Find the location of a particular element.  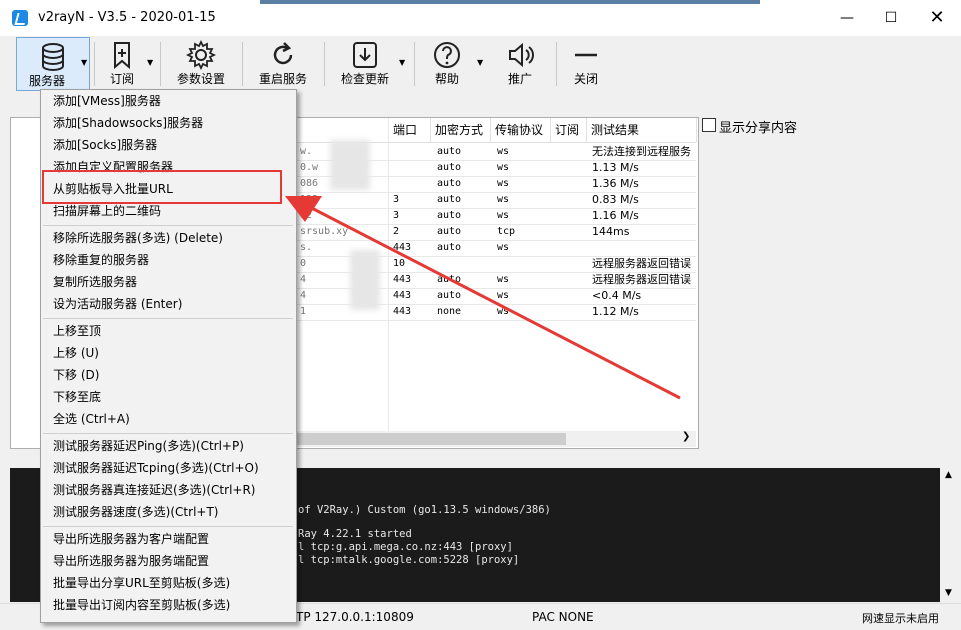

subscribe-button: 订阅 is located at coordinates (122, 64).